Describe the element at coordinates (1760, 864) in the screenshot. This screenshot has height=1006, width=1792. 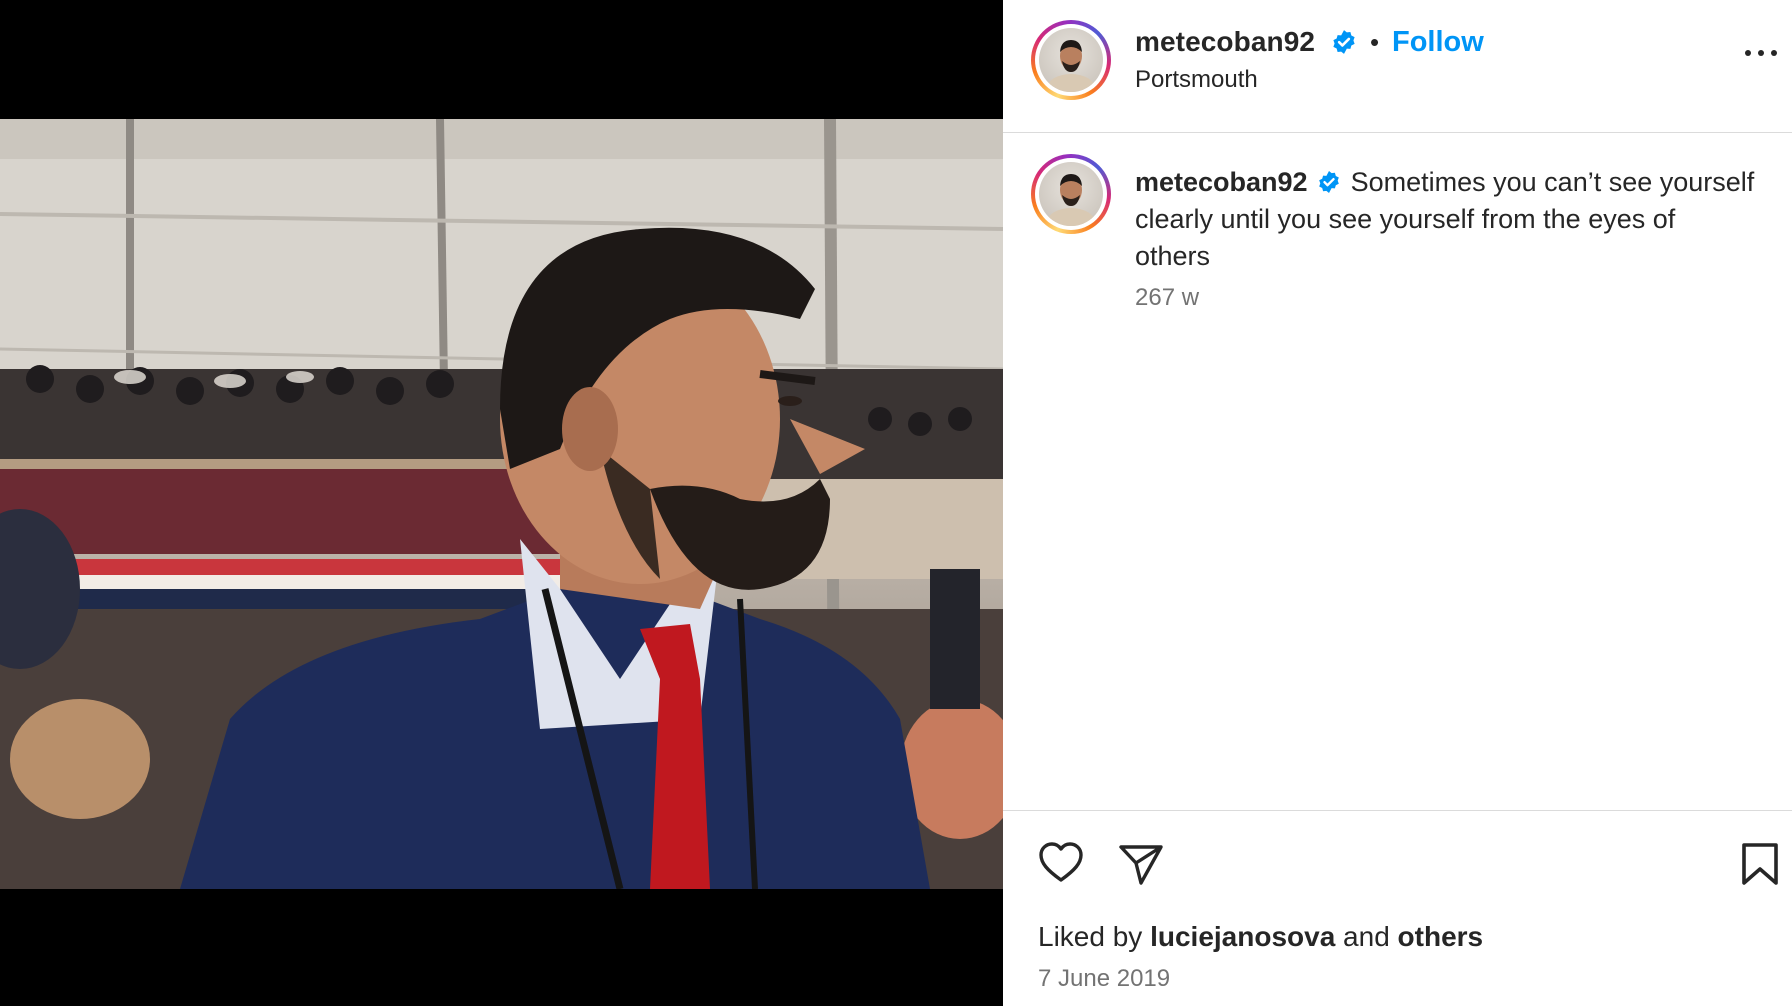
I see `bookmark-icon` at that location.